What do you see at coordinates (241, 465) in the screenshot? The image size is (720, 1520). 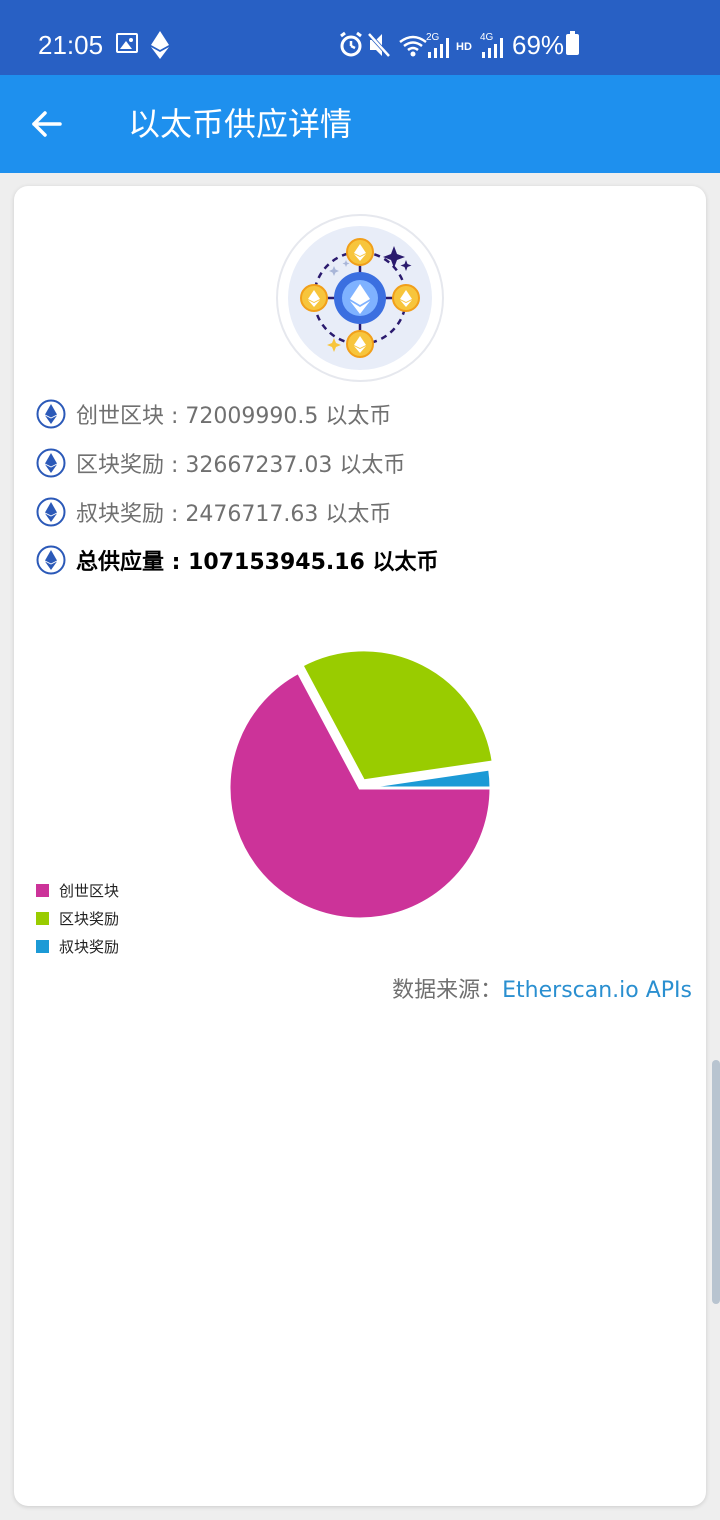 I see `block-reward-supply: 区块奖励 : 32667237.03 以太币` at bounding box center [241, 465].